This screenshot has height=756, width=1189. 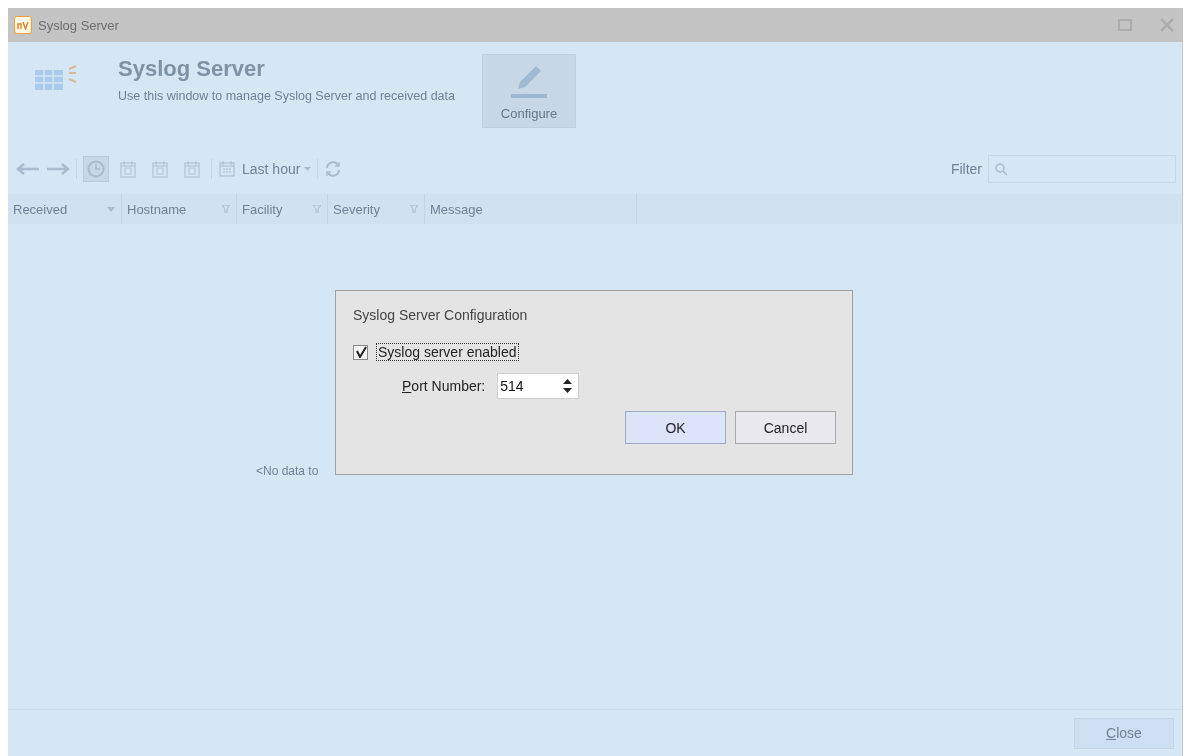 I want to click on column-header: Facility, so click(x=282, y=209).